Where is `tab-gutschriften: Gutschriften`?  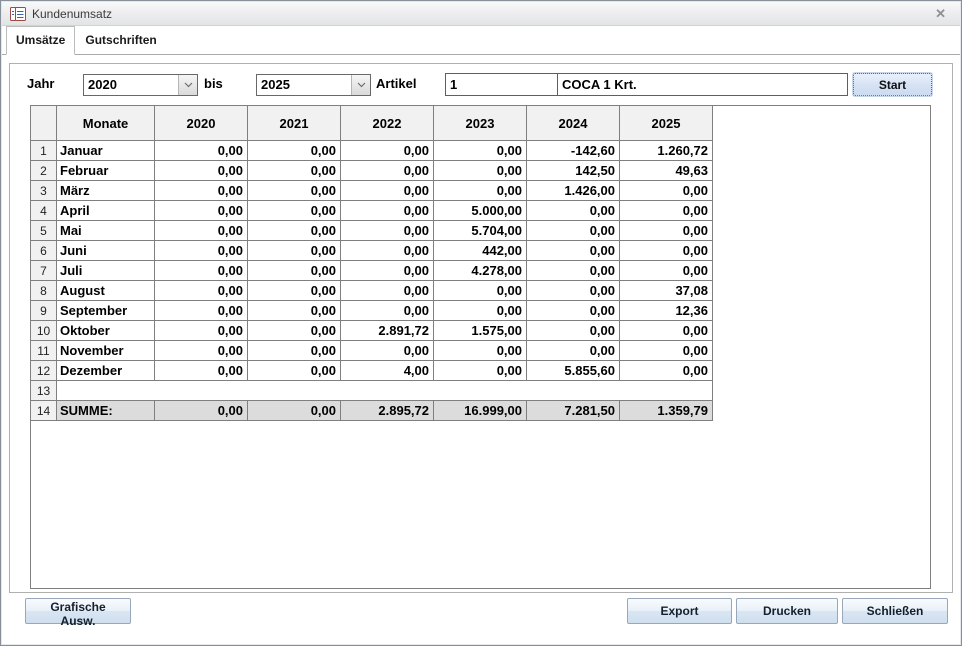
tab-gutschriften: Gutschriften is located at coordinates (120, 40).